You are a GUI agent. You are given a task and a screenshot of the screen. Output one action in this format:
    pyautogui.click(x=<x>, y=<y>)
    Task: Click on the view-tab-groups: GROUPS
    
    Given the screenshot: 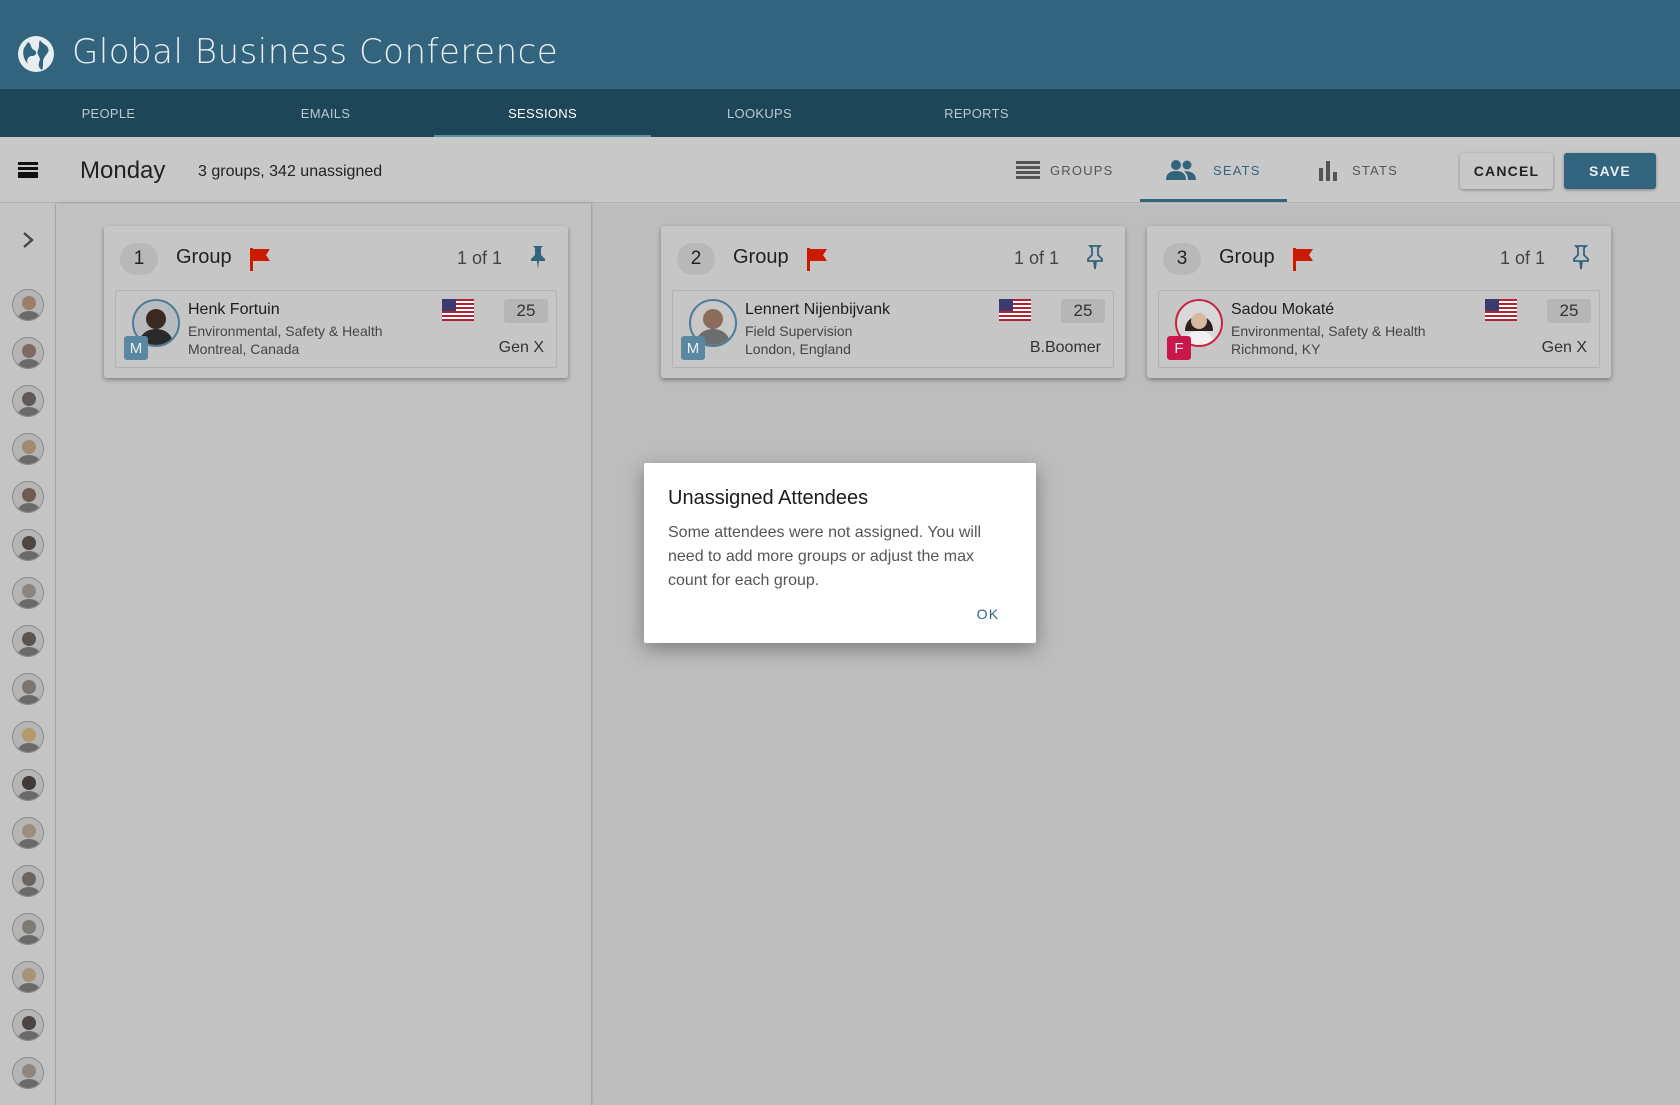 What is the action you would take?
    pyautogui.click(x=1065, y=170)
    